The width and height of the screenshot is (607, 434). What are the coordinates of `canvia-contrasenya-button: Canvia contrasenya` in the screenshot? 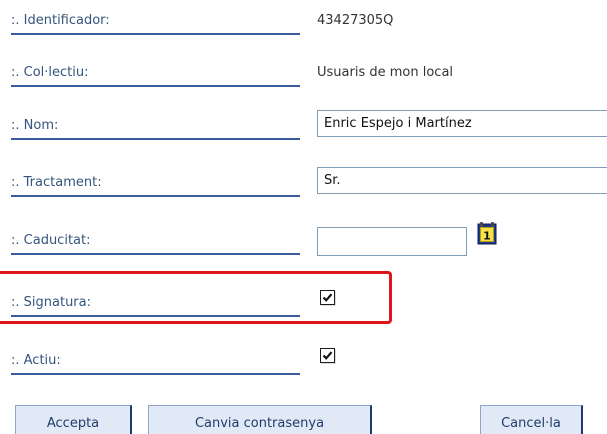 It's located at (260, 419).